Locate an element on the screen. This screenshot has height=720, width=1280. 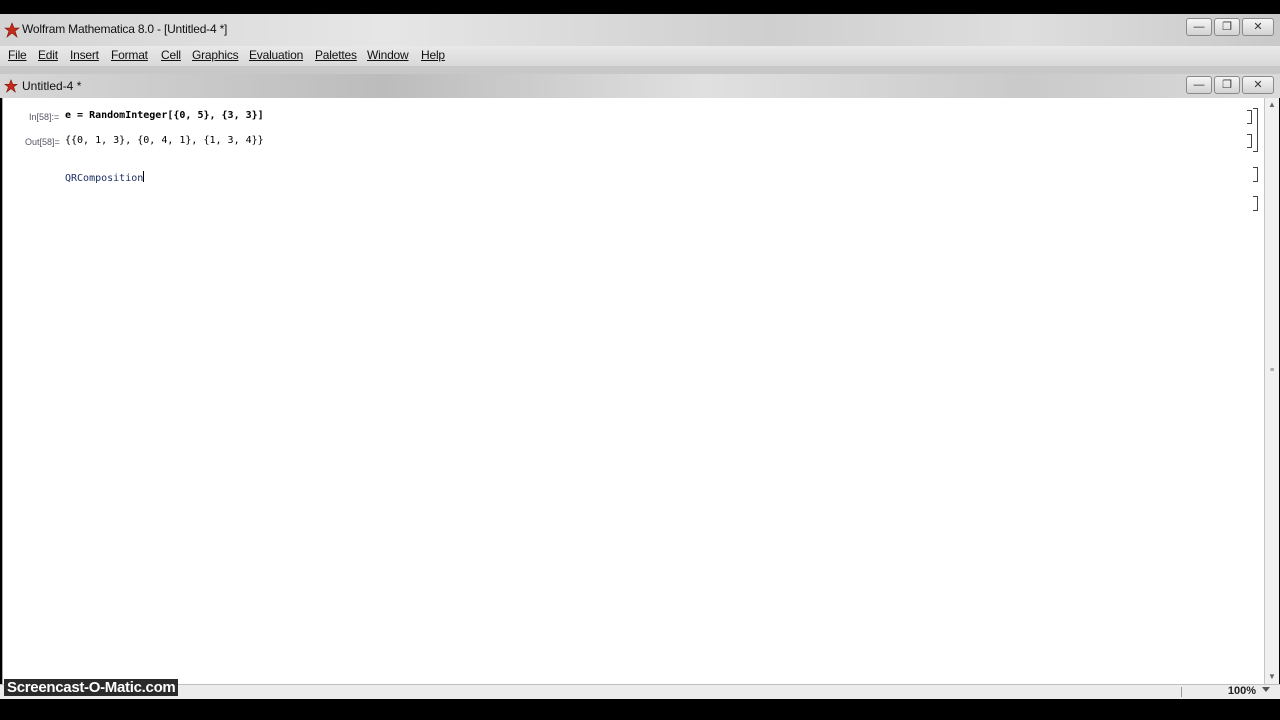
maximize-button: ❐ is located at coordinates (1227, 27).